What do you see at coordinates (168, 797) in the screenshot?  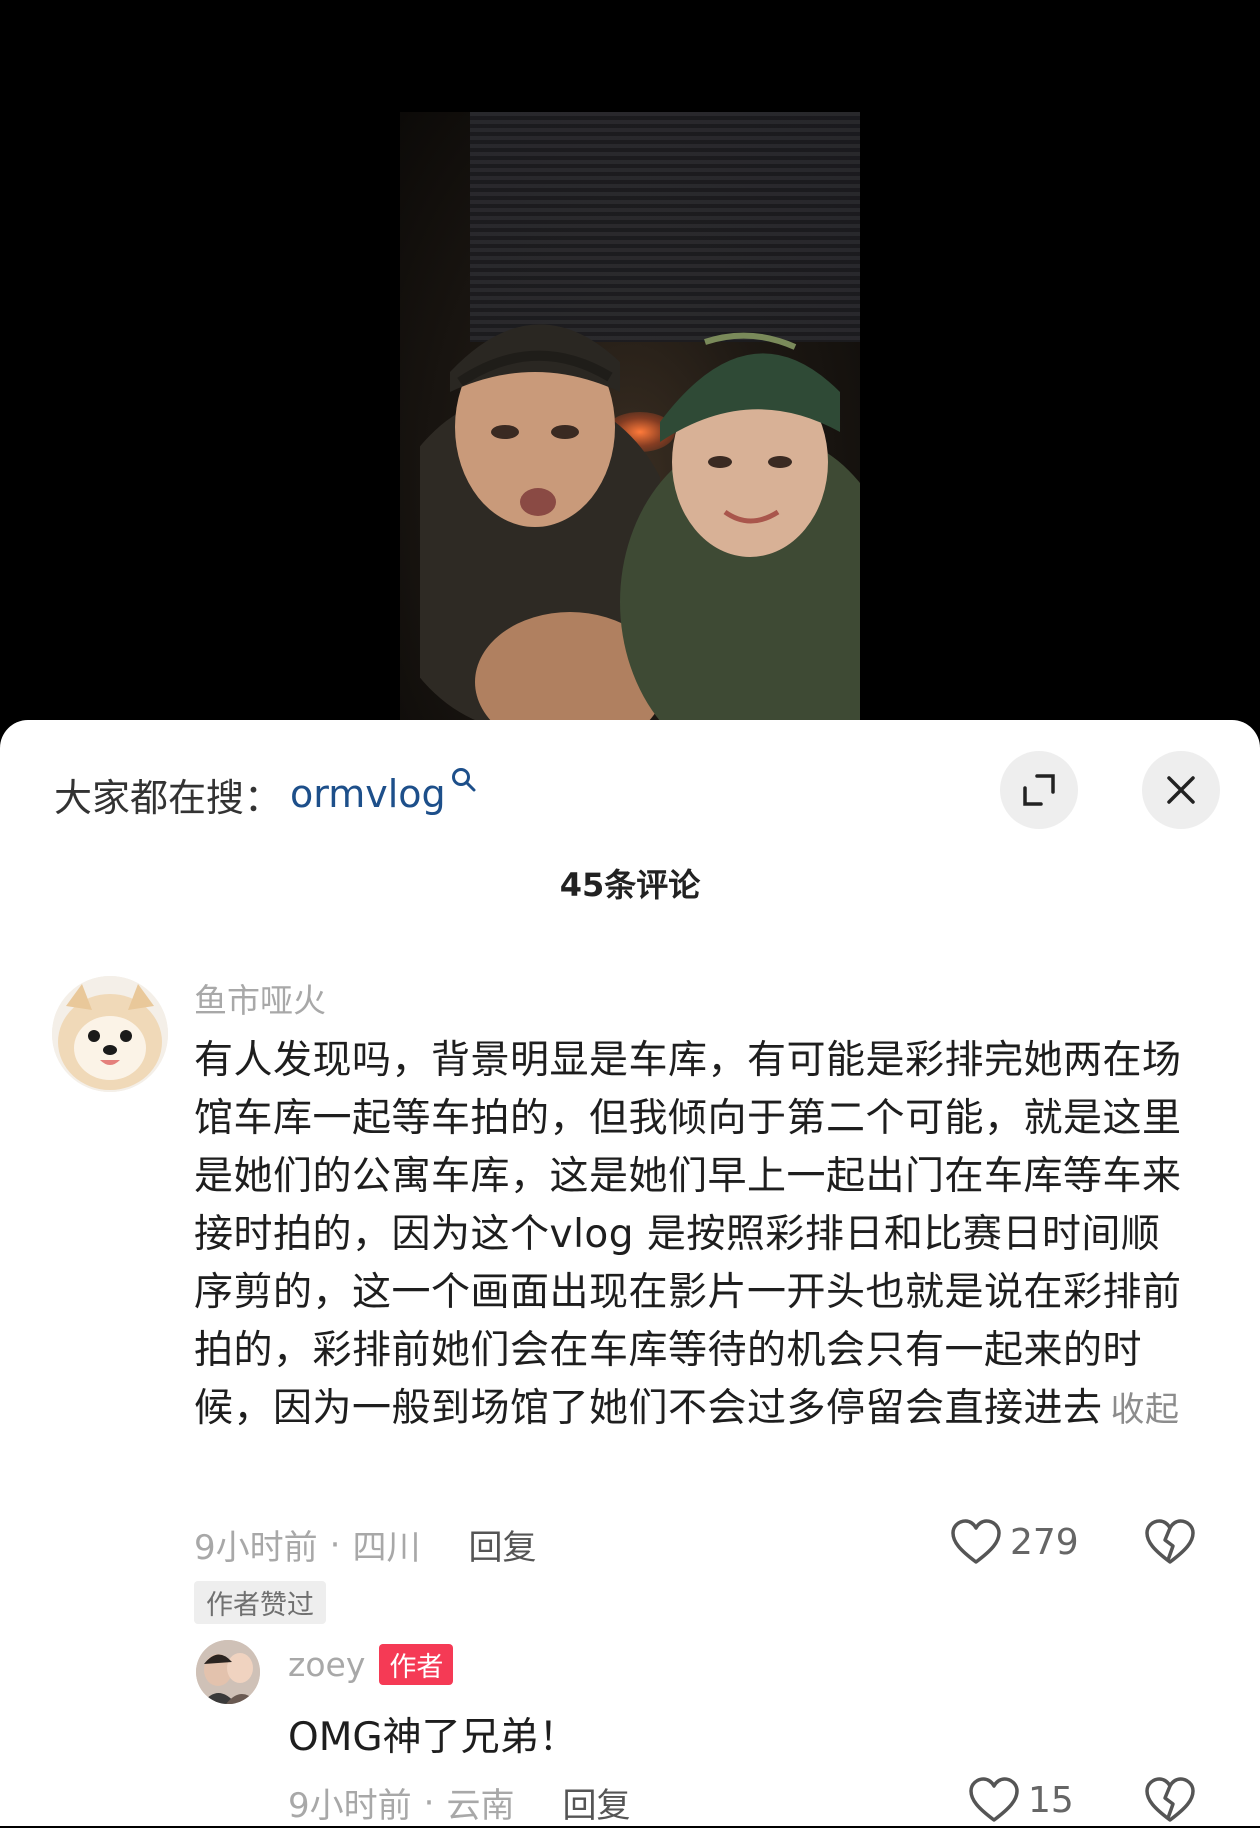 I see `search-suggestion-label: 大家都在搜：` at bounding box center [168, 797].